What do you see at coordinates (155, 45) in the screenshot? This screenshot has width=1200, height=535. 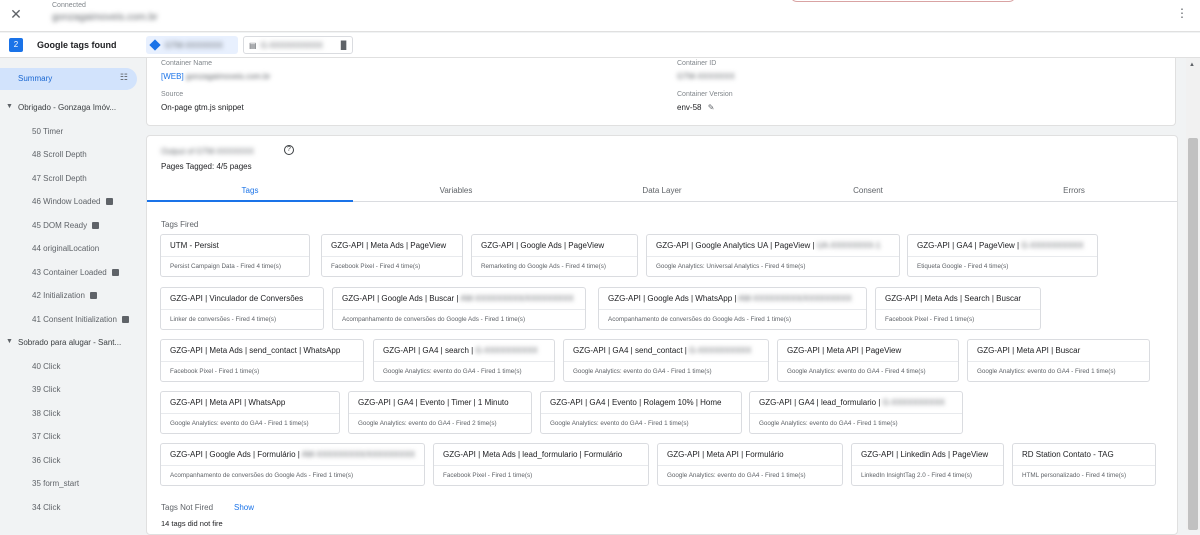 I see `gtm-diamond-icon` at bounding box center [155, 45].